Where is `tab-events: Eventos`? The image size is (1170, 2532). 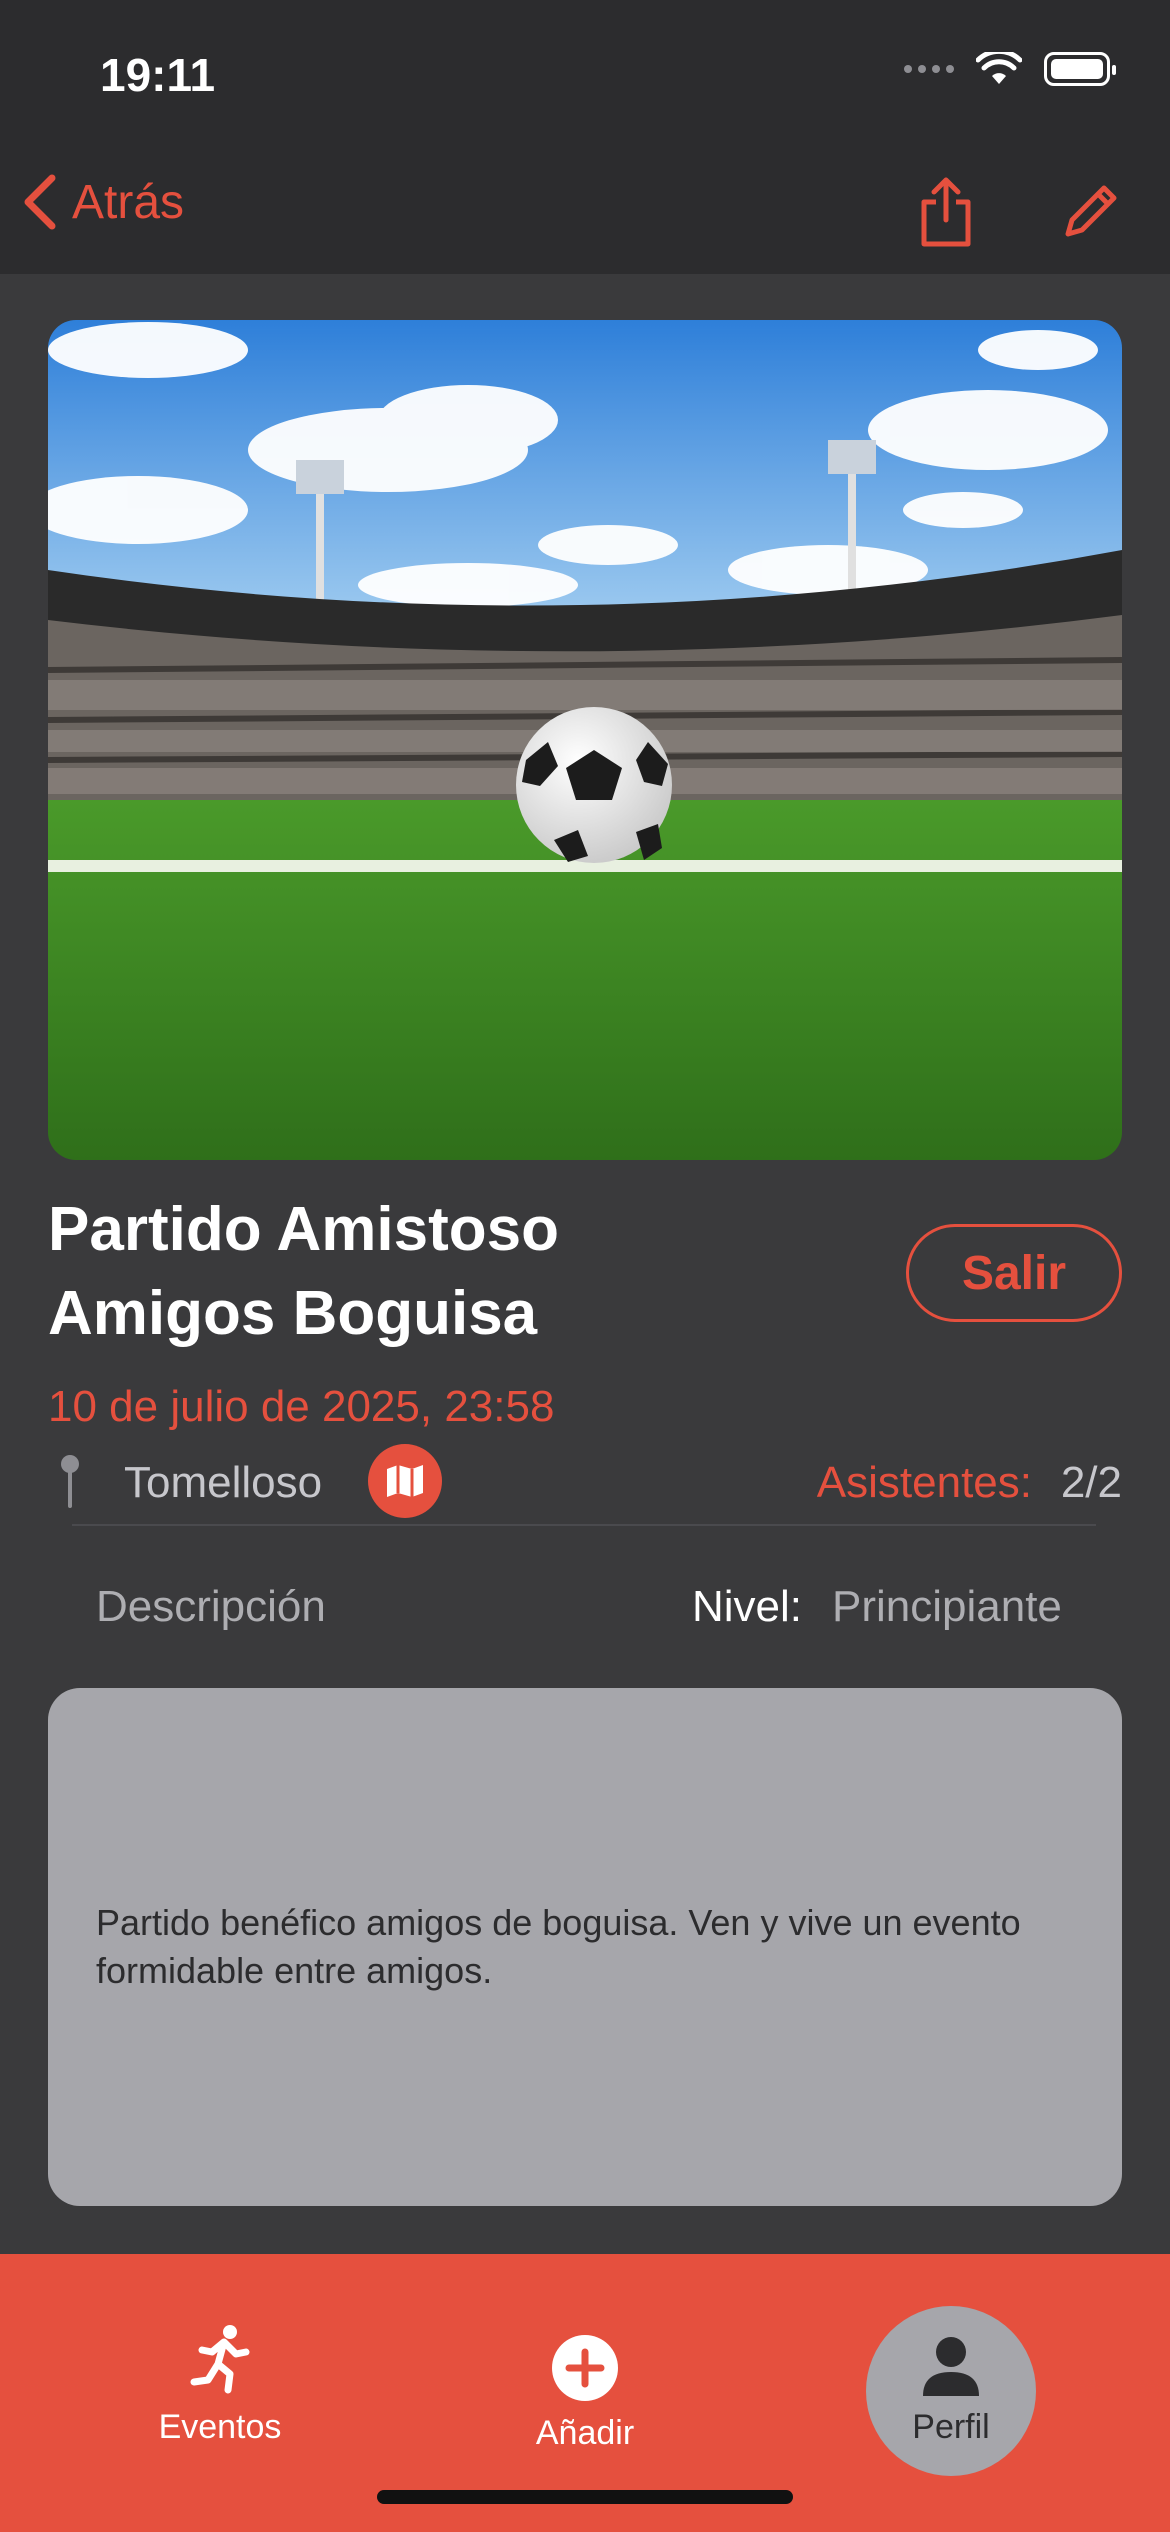
tab-events: Eventos is located at coordinates (220, 2385).